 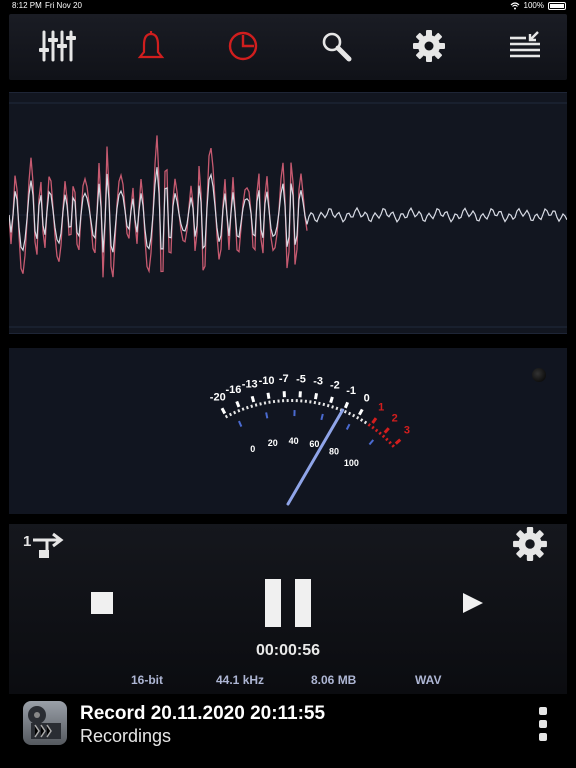 What do you see at coordinates (367, 399) in the screenshot?
I see `vu-db-label: 0` at bounding box center [367, 399].